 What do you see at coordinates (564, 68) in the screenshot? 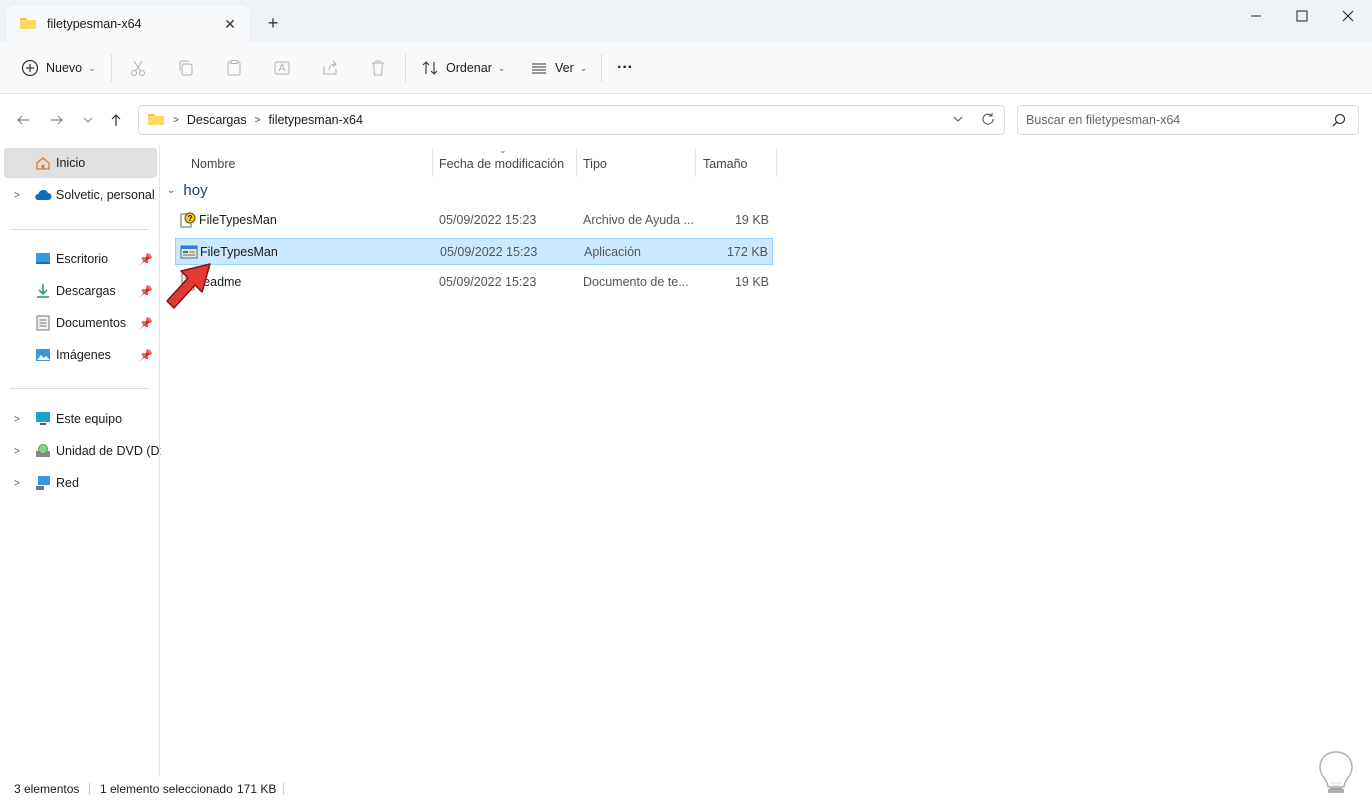
I see `view-label: Ver` at bounding box center [564, 68].